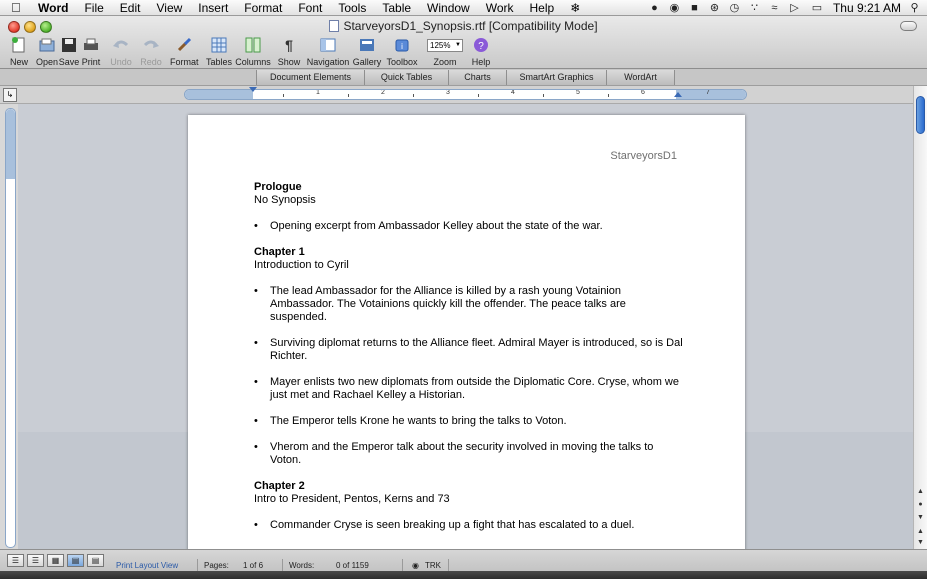  Describe the element at coordinates (253, 89) in the screenshot. I see `first-line-indent-marker` at that location.